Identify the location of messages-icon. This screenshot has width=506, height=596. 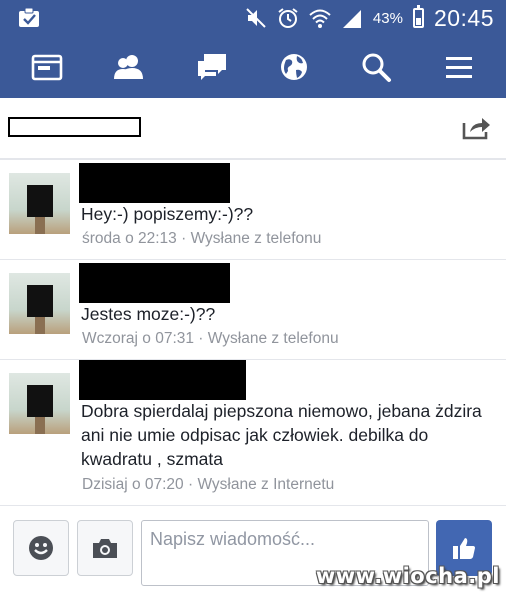
(212, 67).